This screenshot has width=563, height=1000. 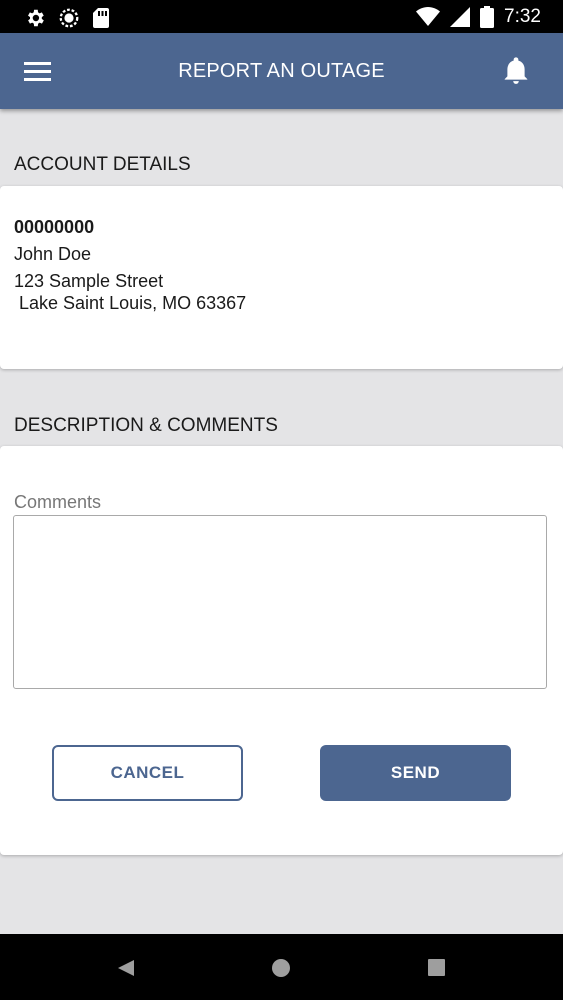 What do you see at coordinates (281, 16) in the screenshot?
I see `status-bar: 7:32` at bounding box center [281, 16].